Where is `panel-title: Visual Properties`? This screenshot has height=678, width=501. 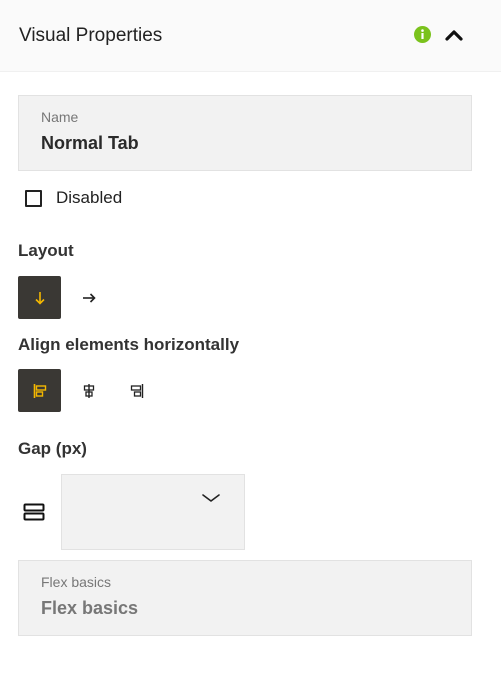 panel-title: Visual Properties is located at coordinates (91, 35).